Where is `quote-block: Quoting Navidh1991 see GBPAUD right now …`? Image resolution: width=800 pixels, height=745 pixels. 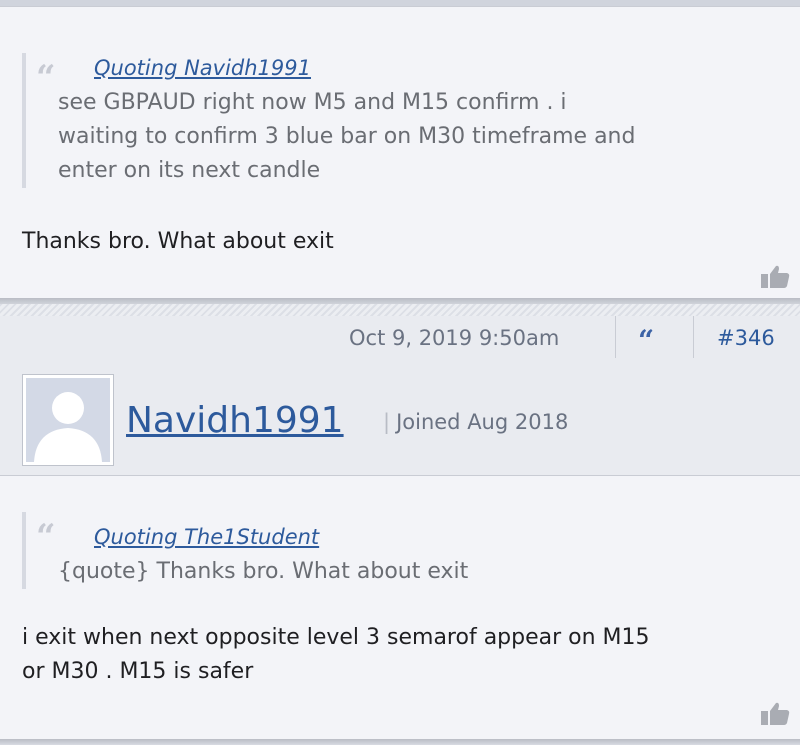 quote-block: Quoting Navidh1991 see GBPAUD right now … is located at coordinates (328, 120).